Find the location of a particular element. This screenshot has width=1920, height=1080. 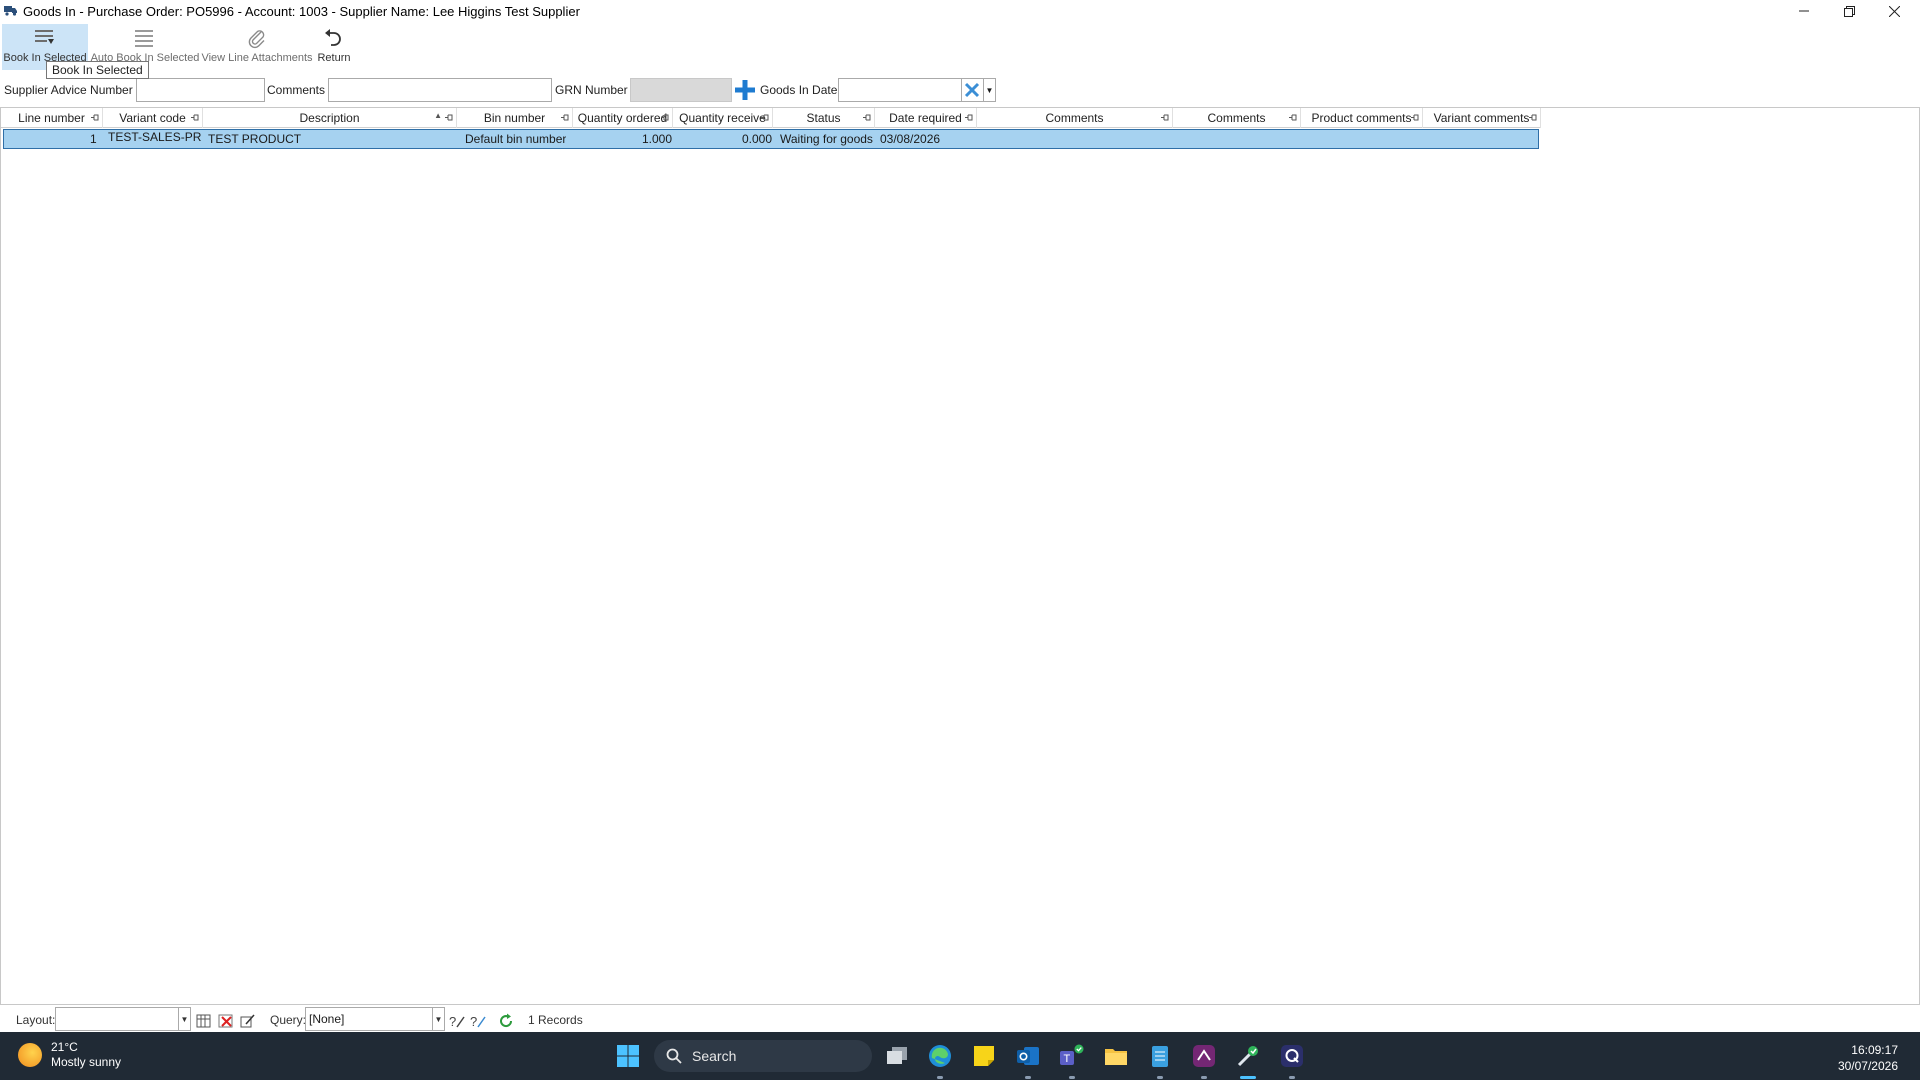

column-header-variant-code: Variant code is located at coordinates (153, 118).